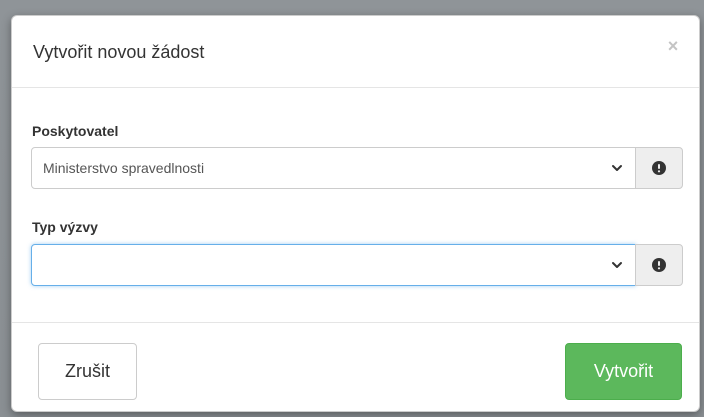 The height and width of the screenshot is (417, 704). What do you see at coordinates (333, 265) in the screenshot?
I see `call-type-select` at bounding box center [333, 265].